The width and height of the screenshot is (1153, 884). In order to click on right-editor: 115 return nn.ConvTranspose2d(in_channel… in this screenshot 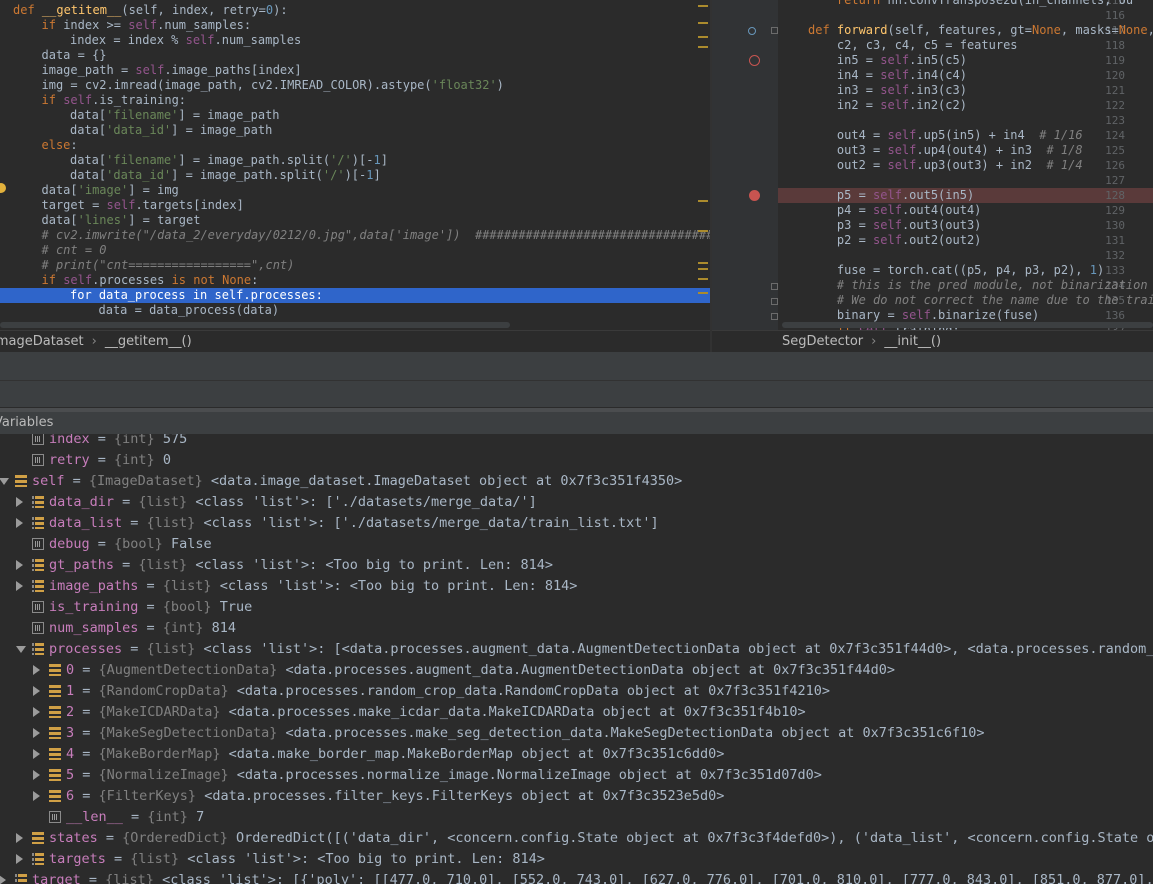, I will do `click(932, 165)`.